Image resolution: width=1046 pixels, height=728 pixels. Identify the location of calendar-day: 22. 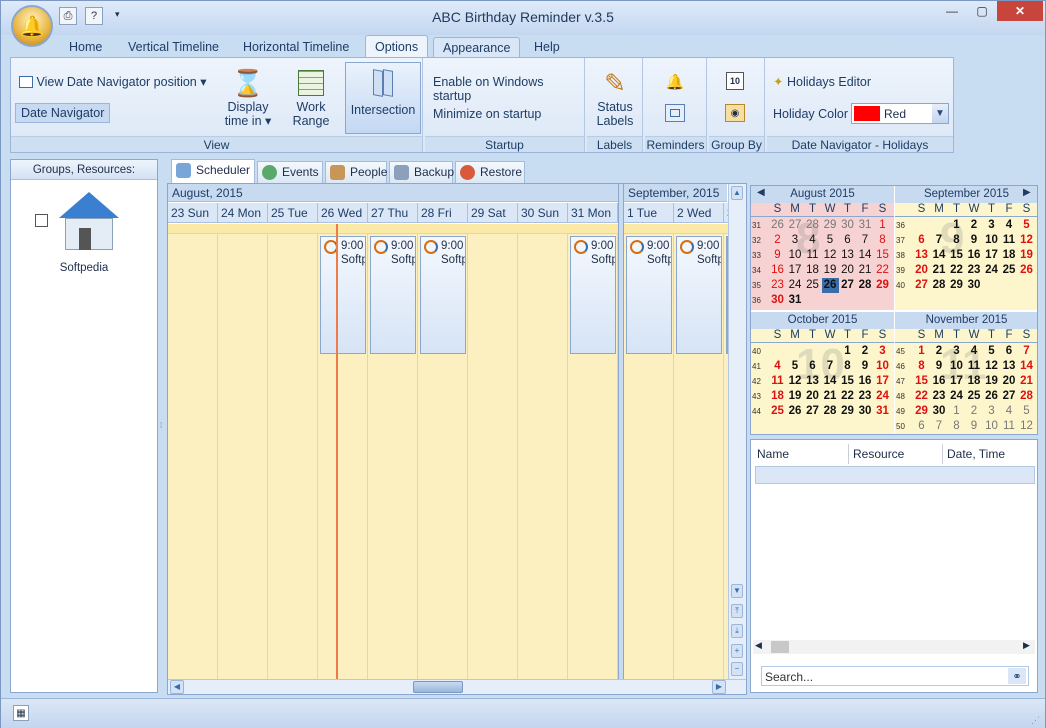
(956, 270).